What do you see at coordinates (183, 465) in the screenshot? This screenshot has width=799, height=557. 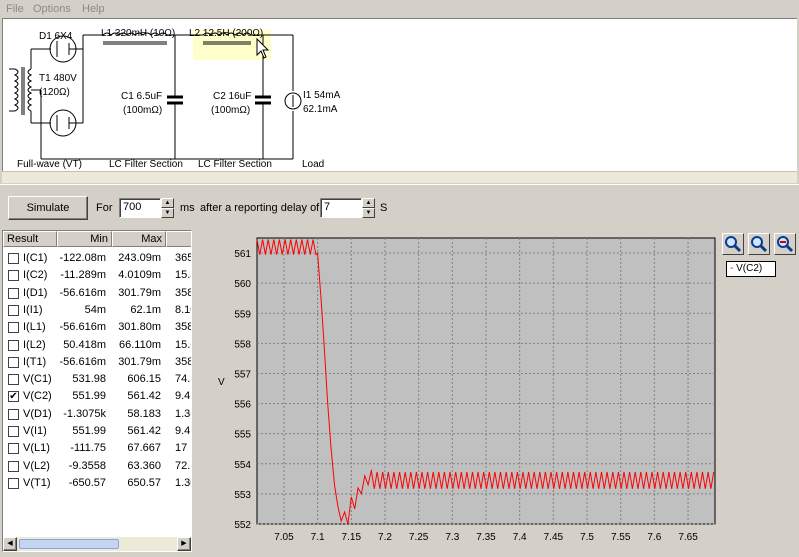 I see `row-extra: 72.` at bounding box center [183, 465].